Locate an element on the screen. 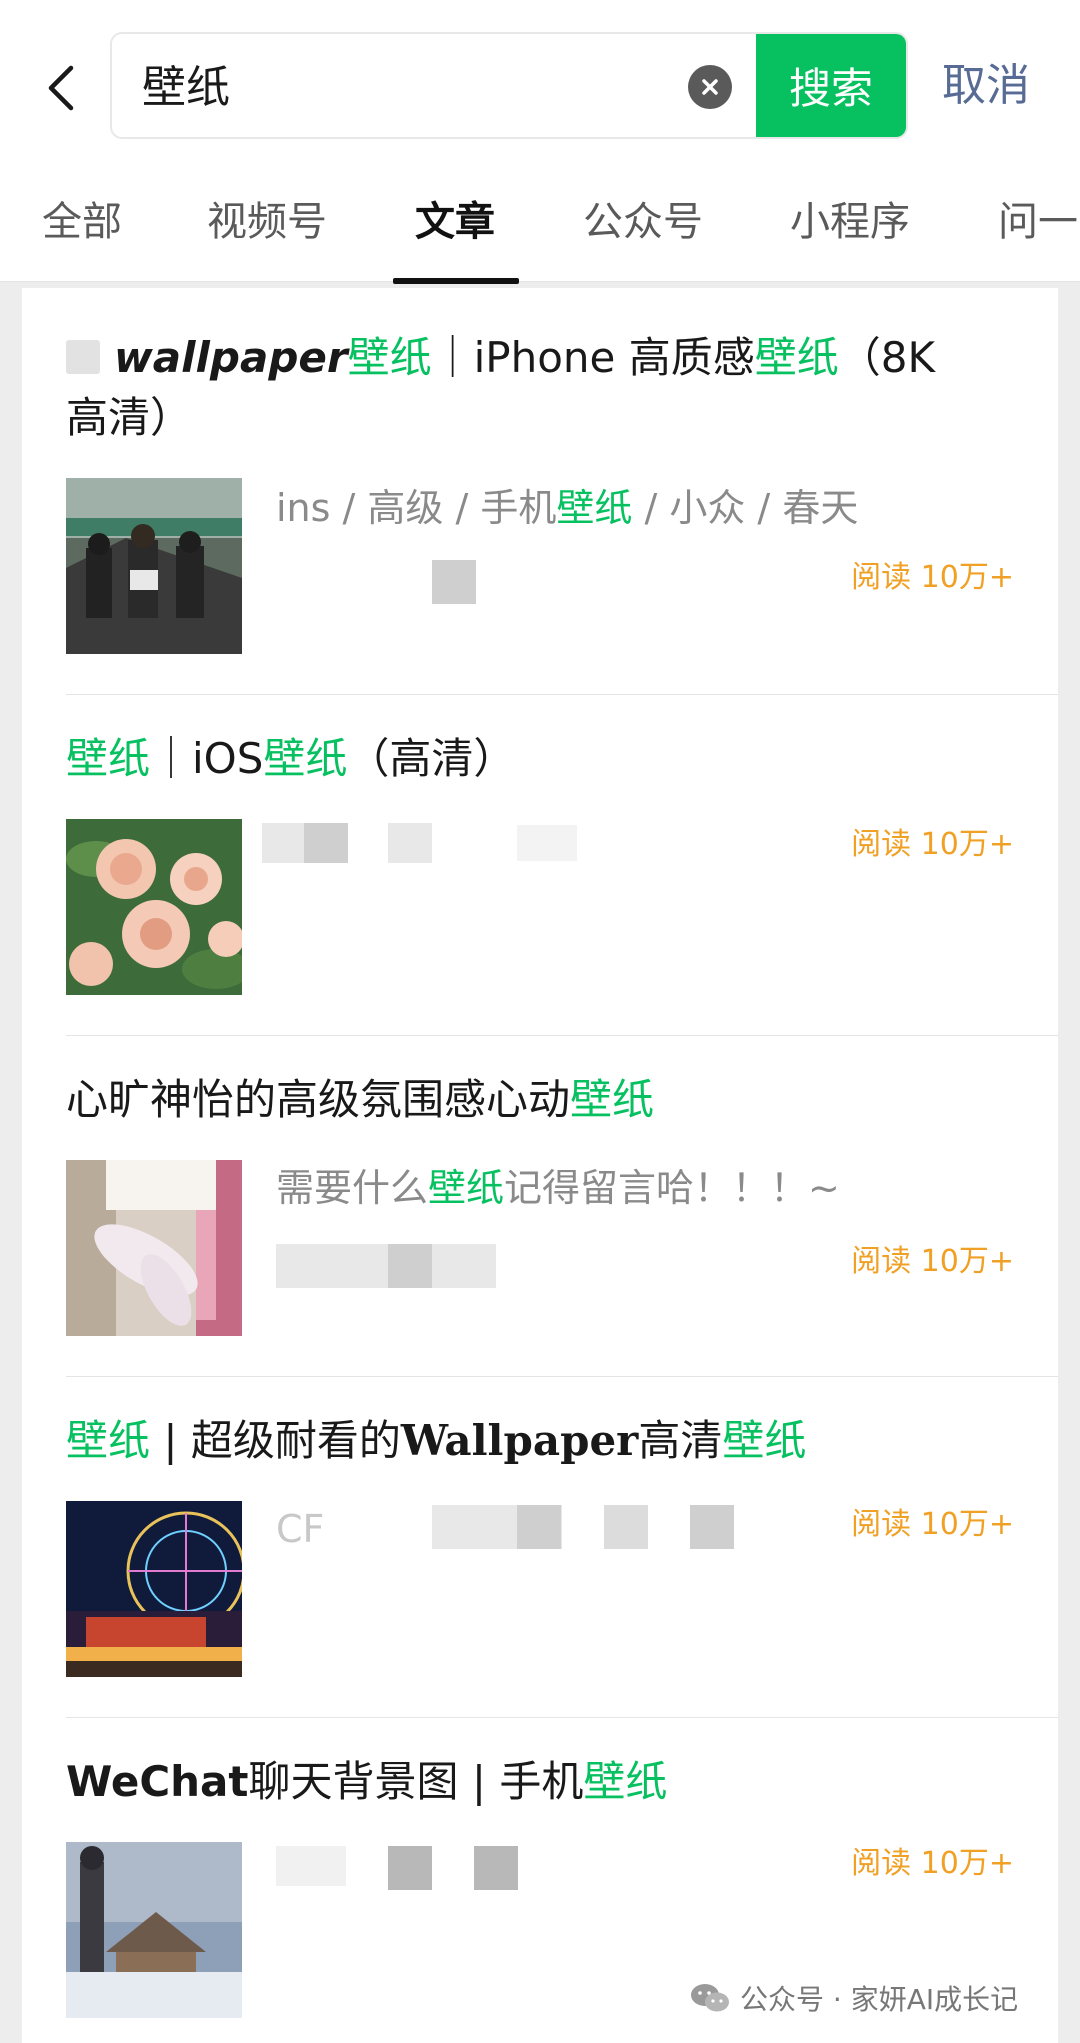 The height and width of the screenshot is (2043, 1080). article-desc: 需要什么壁纸记得留言哈！！！~ is located at coordinates (558, 1188).